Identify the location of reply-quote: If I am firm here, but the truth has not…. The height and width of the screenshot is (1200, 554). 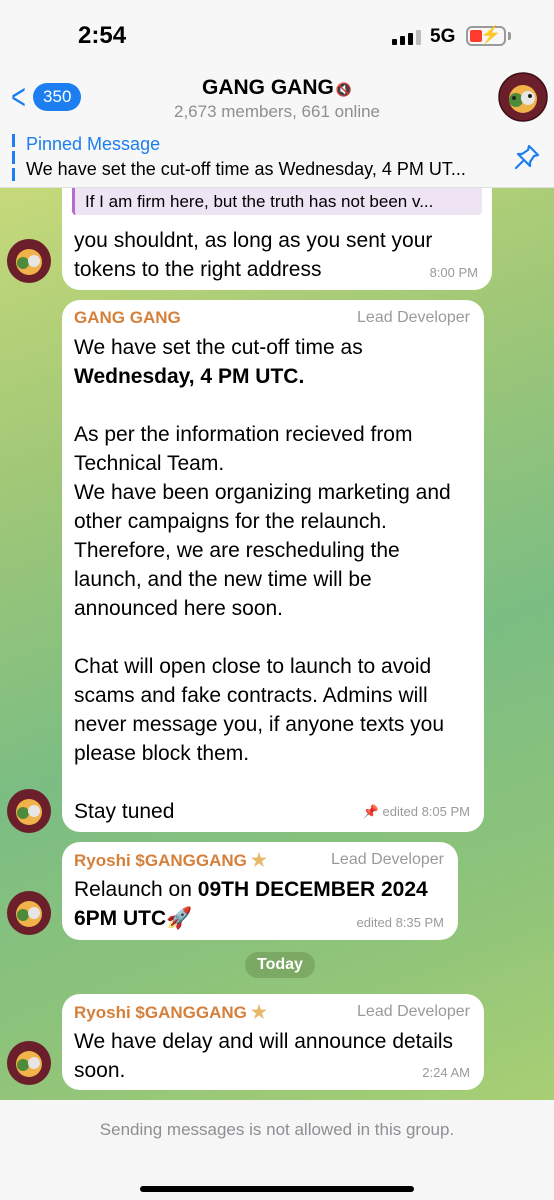
(277, 201).